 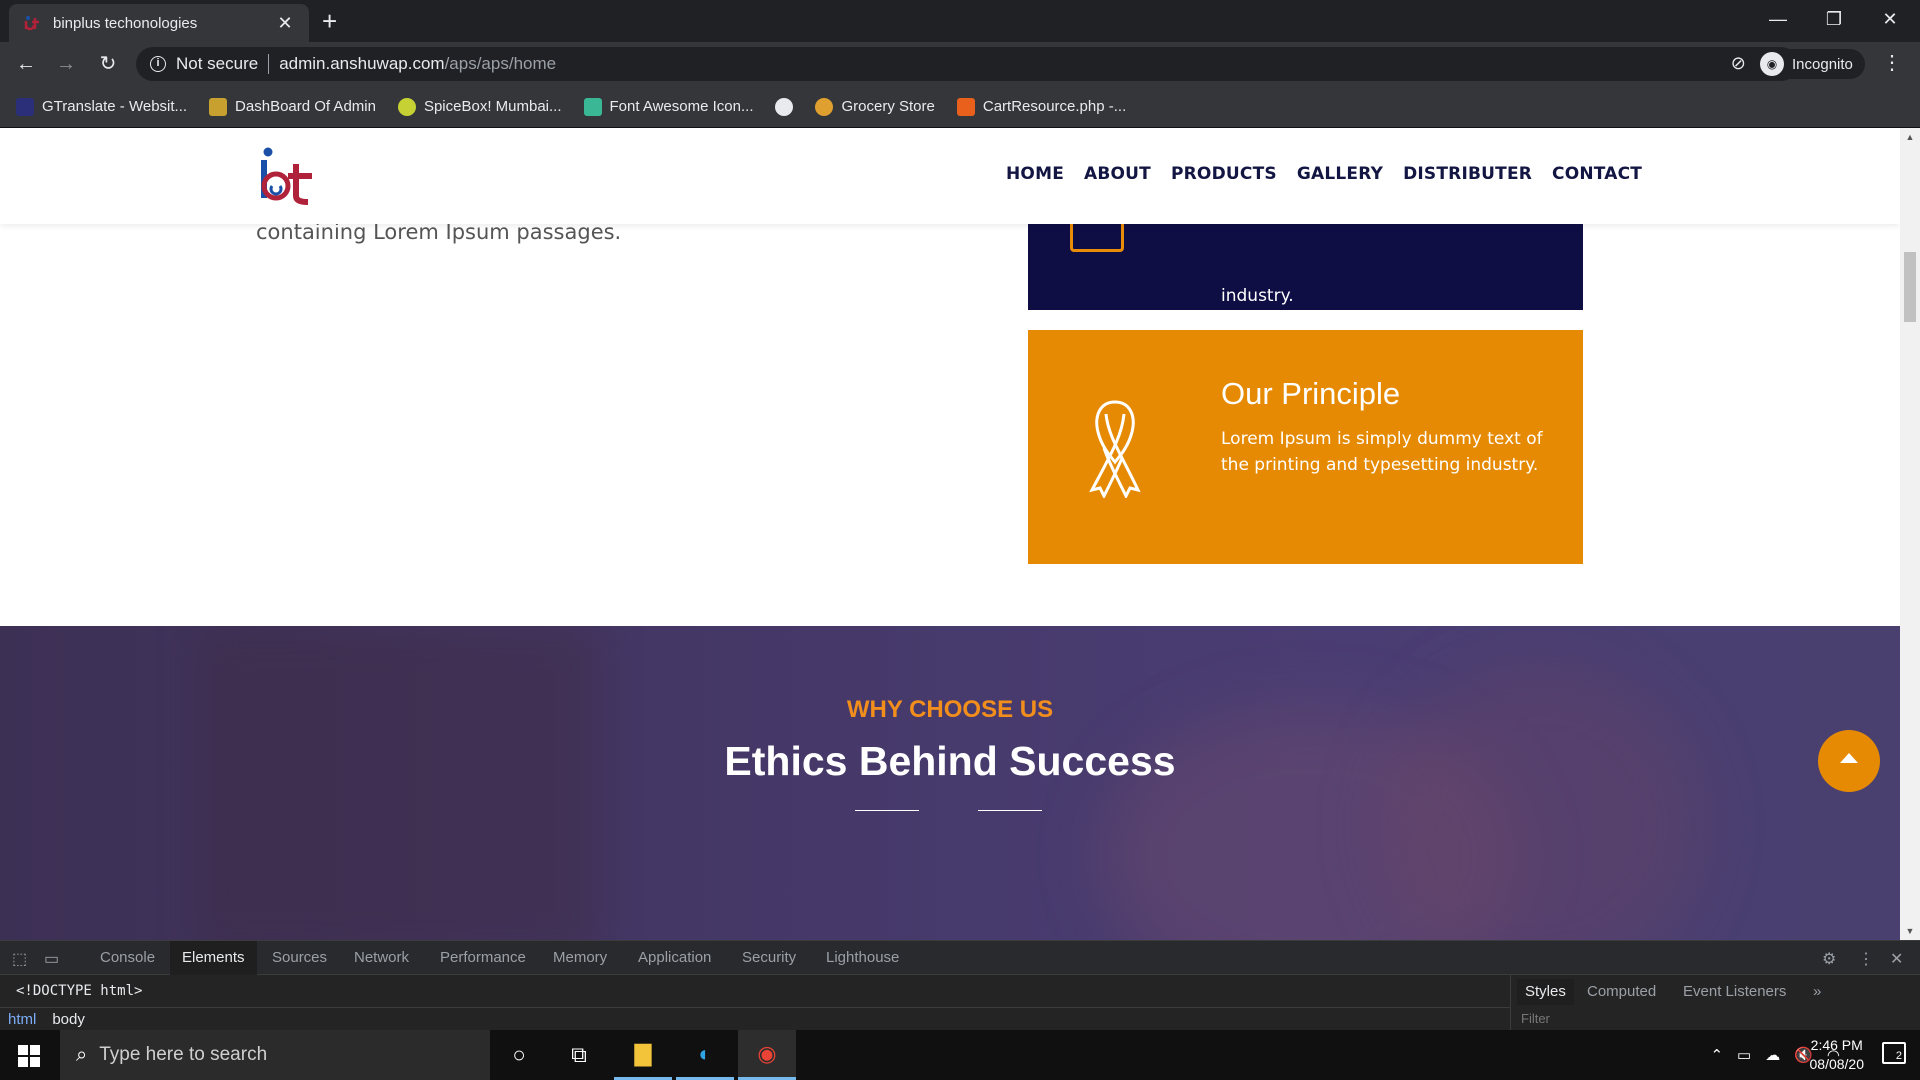 What do you see at coordinates (1311, 393) in the screenshot?
I see `principle-title: Our Principle` at bounding box center [1311, 393].